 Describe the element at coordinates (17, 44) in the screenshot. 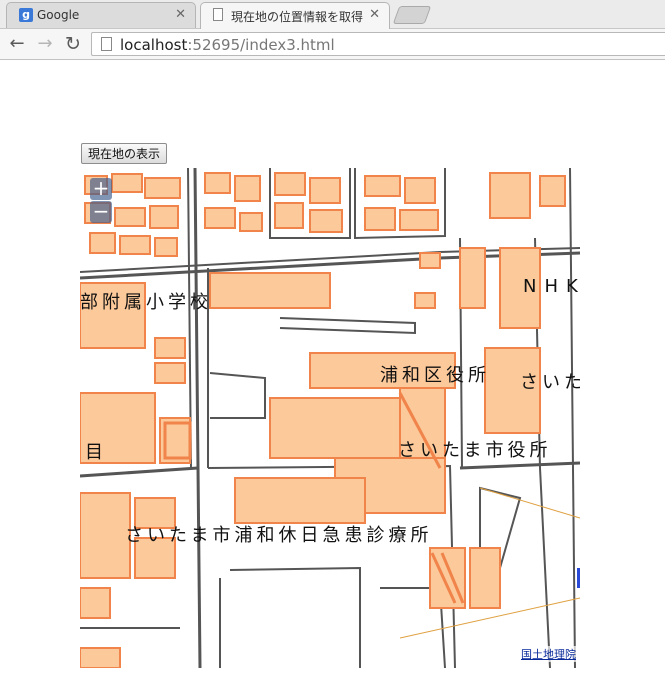

I see `back-arrow-icon: ←` at that location.